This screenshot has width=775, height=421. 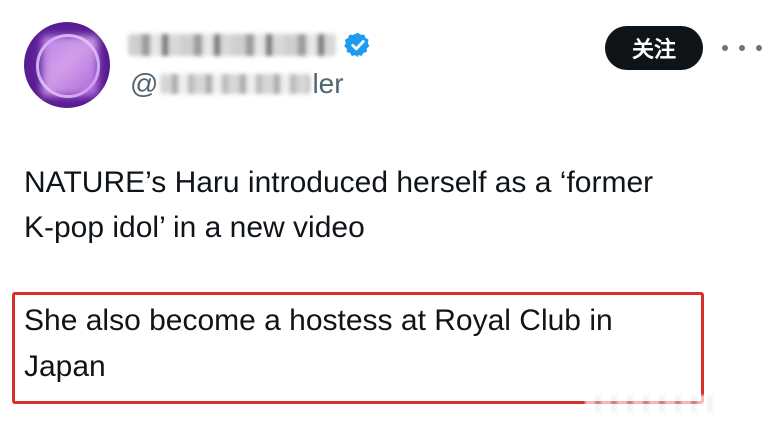 I want to click on avatar, so click(x=67, y=65).